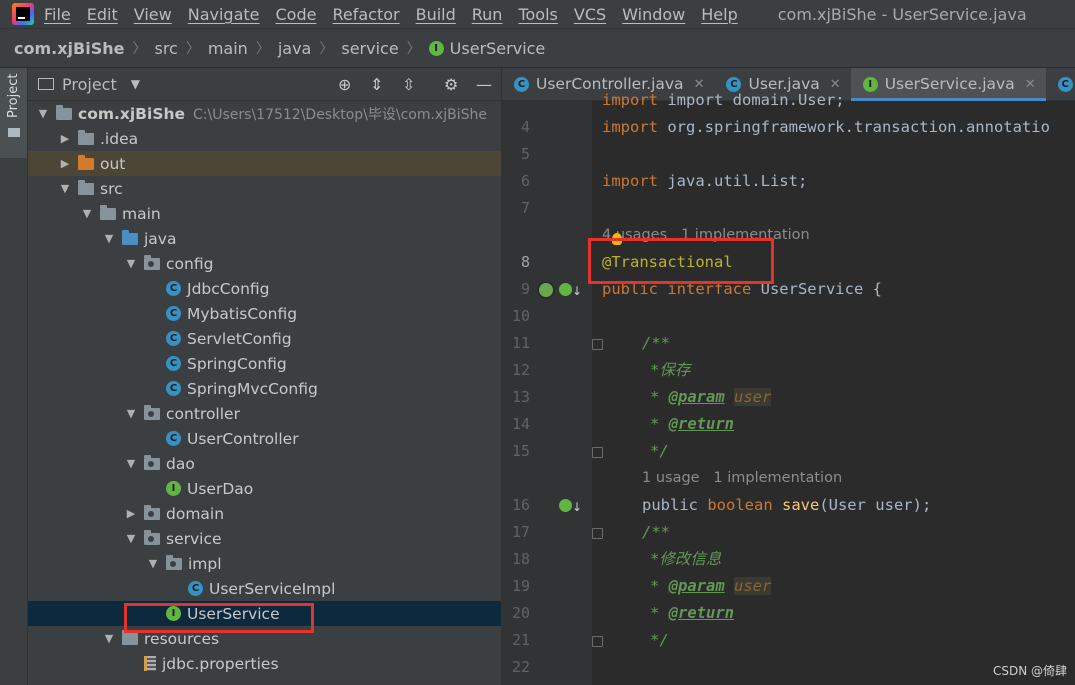 This screenshot has width=1075, height=685. Describe the element at coordinates (670, 370) in the screenshot. I see `doc-comment: *保存` at that location.